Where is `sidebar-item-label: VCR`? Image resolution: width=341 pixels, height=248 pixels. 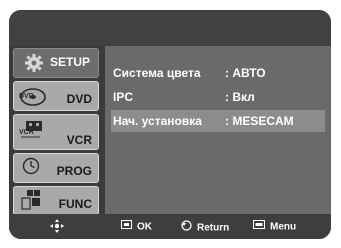
sidebar-item-label: VCR is located at coordinates (79, 140).